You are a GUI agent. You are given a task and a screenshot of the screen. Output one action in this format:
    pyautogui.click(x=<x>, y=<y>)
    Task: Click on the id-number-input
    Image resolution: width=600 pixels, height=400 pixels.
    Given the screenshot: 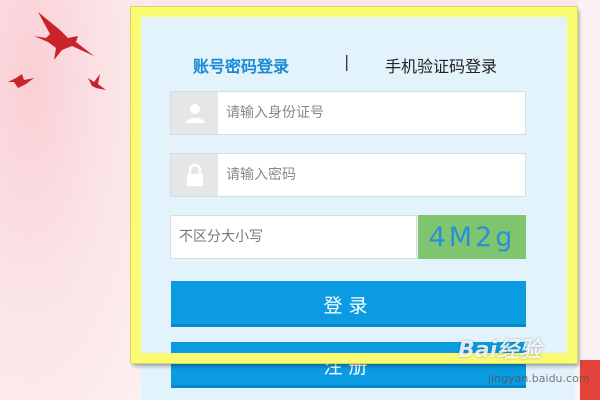 What is the action you would take?
    pyautogui.click(x=371, y=113)
    